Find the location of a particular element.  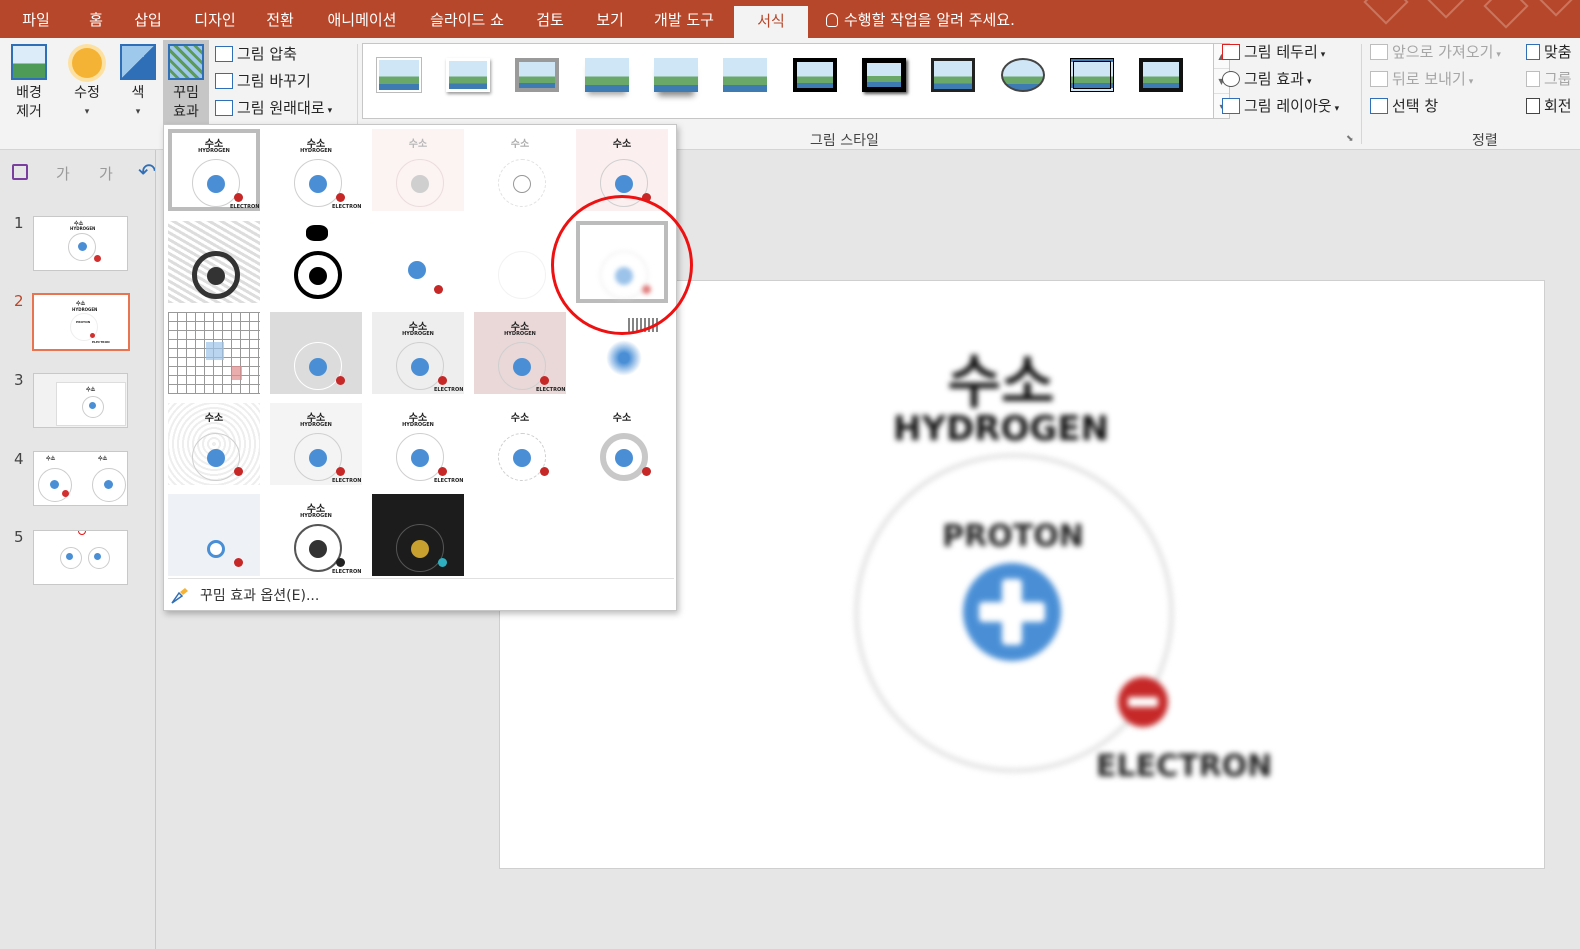

corrections-button: 수정 ▾ is located at coordinates (87, 83).